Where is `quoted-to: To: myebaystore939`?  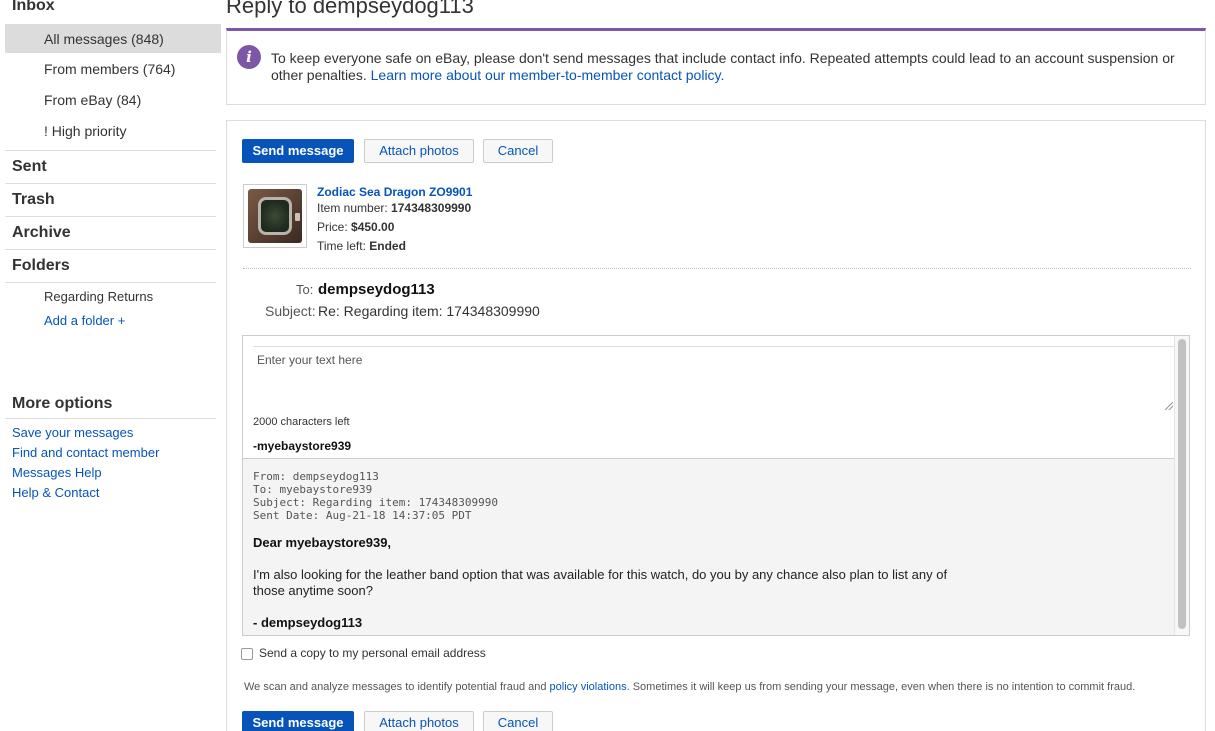
quoted-to: To: myebaystore939 is located at coordinates (313, 489).